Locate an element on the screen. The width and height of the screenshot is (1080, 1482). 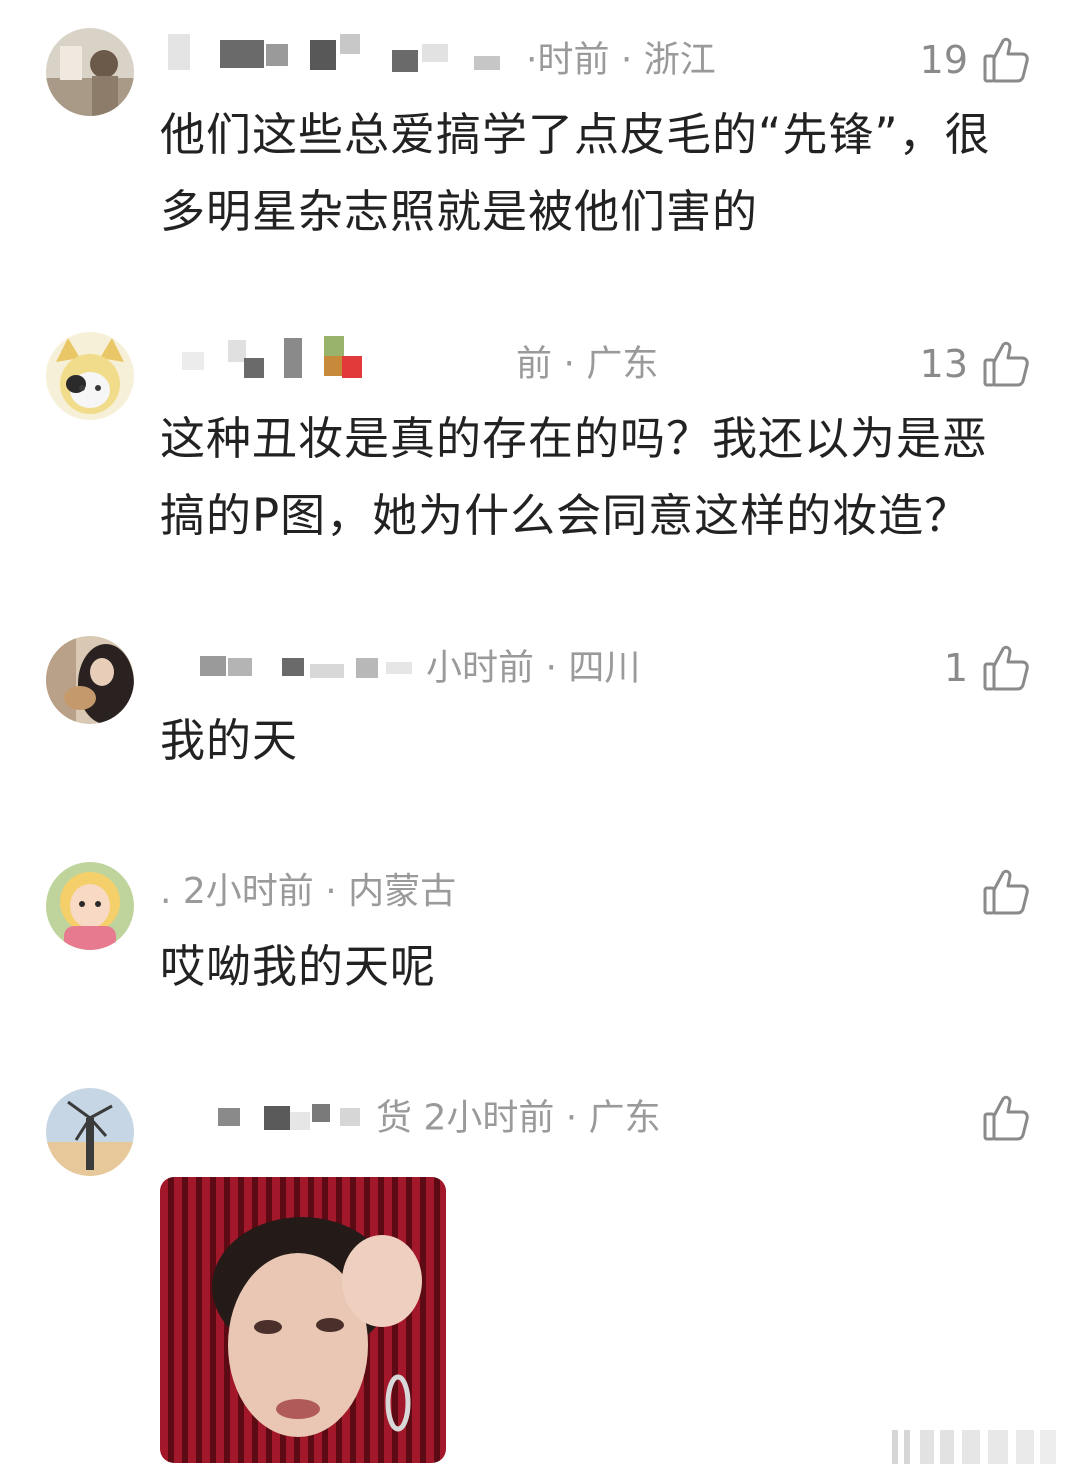
like-count: 19 is located at coordinates (943, 60).